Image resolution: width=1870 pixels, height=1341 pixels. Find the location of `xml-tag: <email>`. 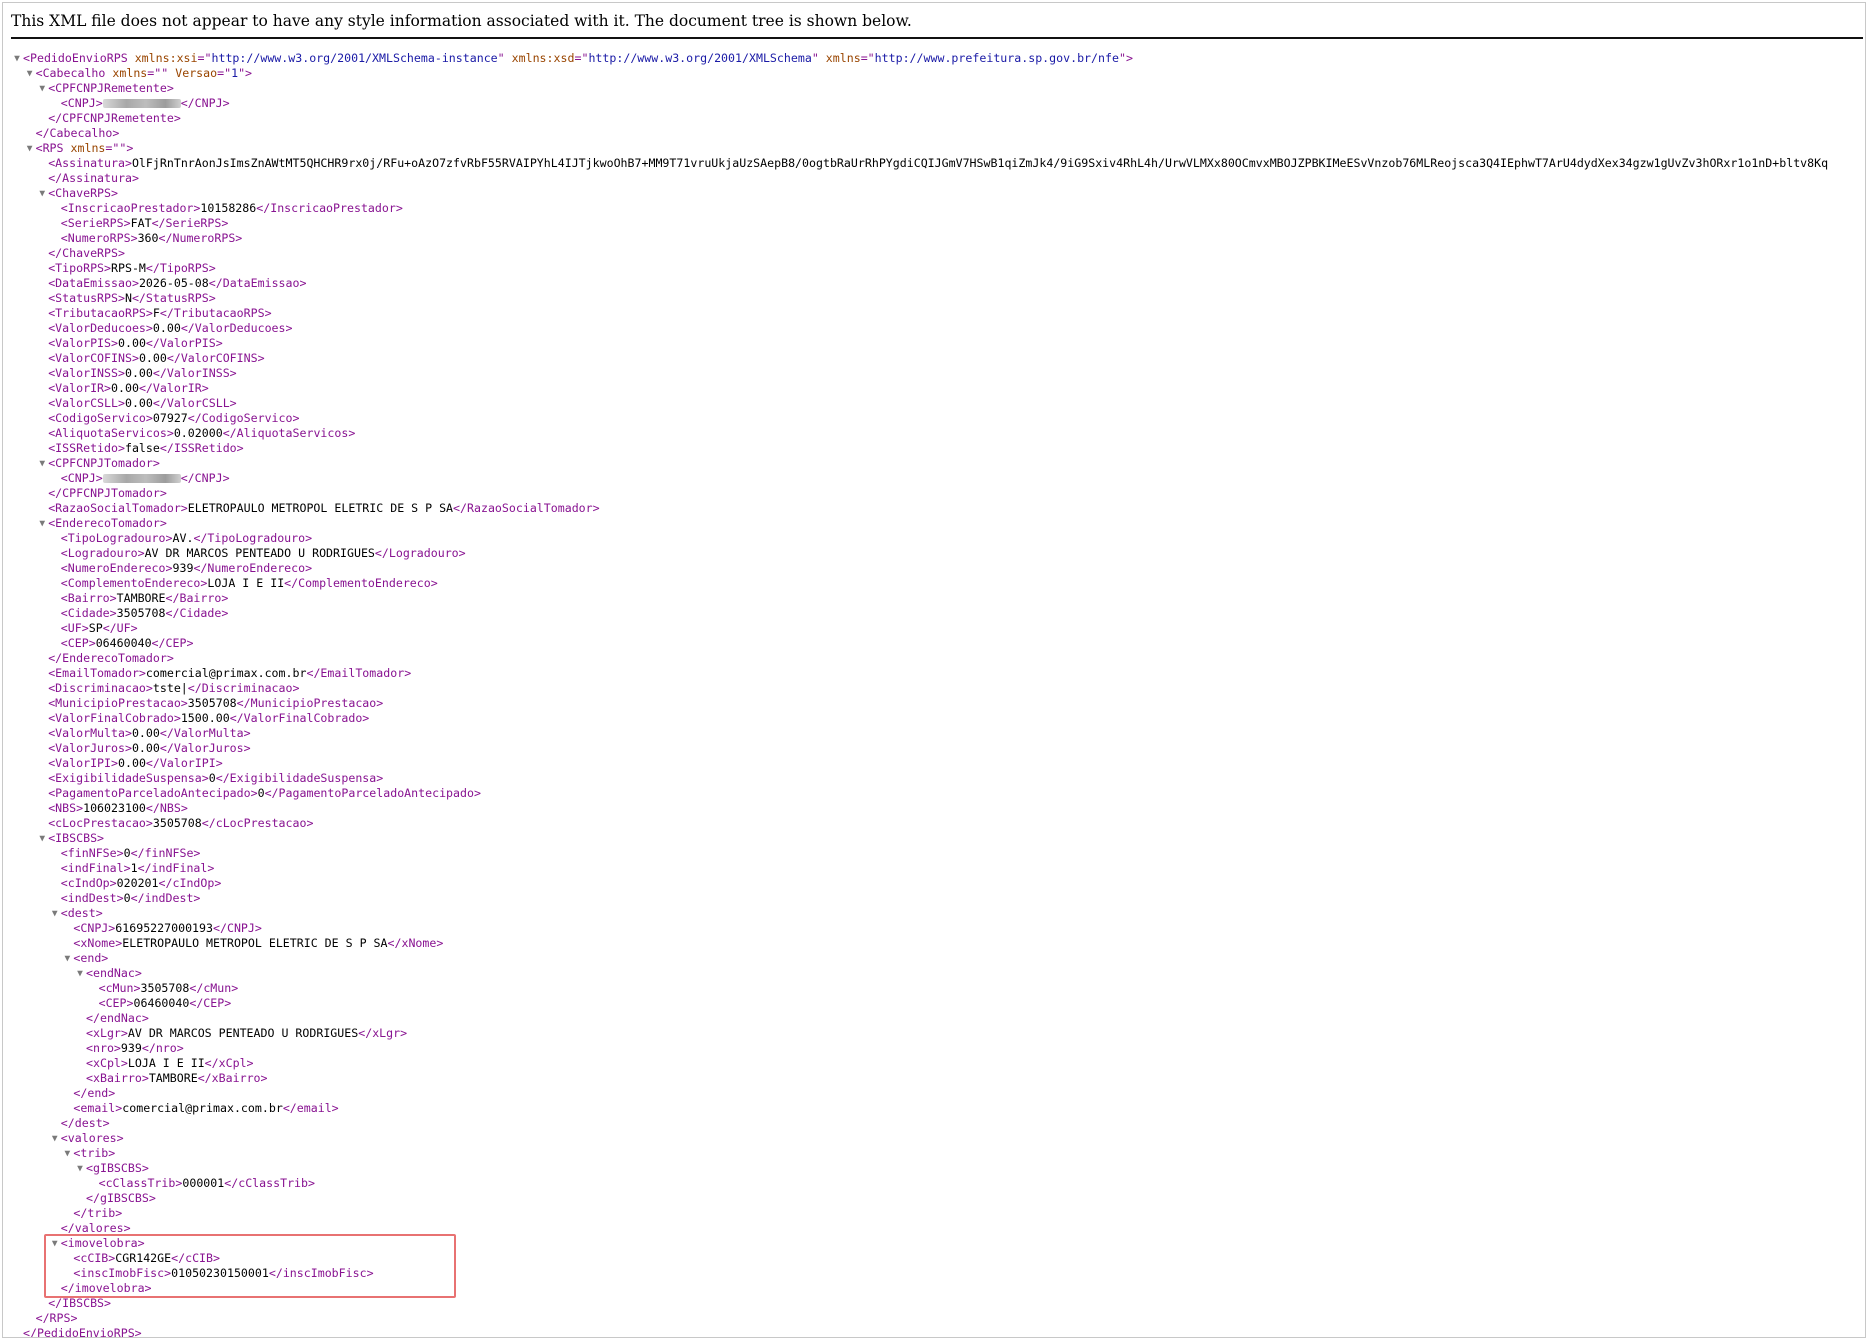

xml-tag: <email> is located at coordinates (98, 1108).